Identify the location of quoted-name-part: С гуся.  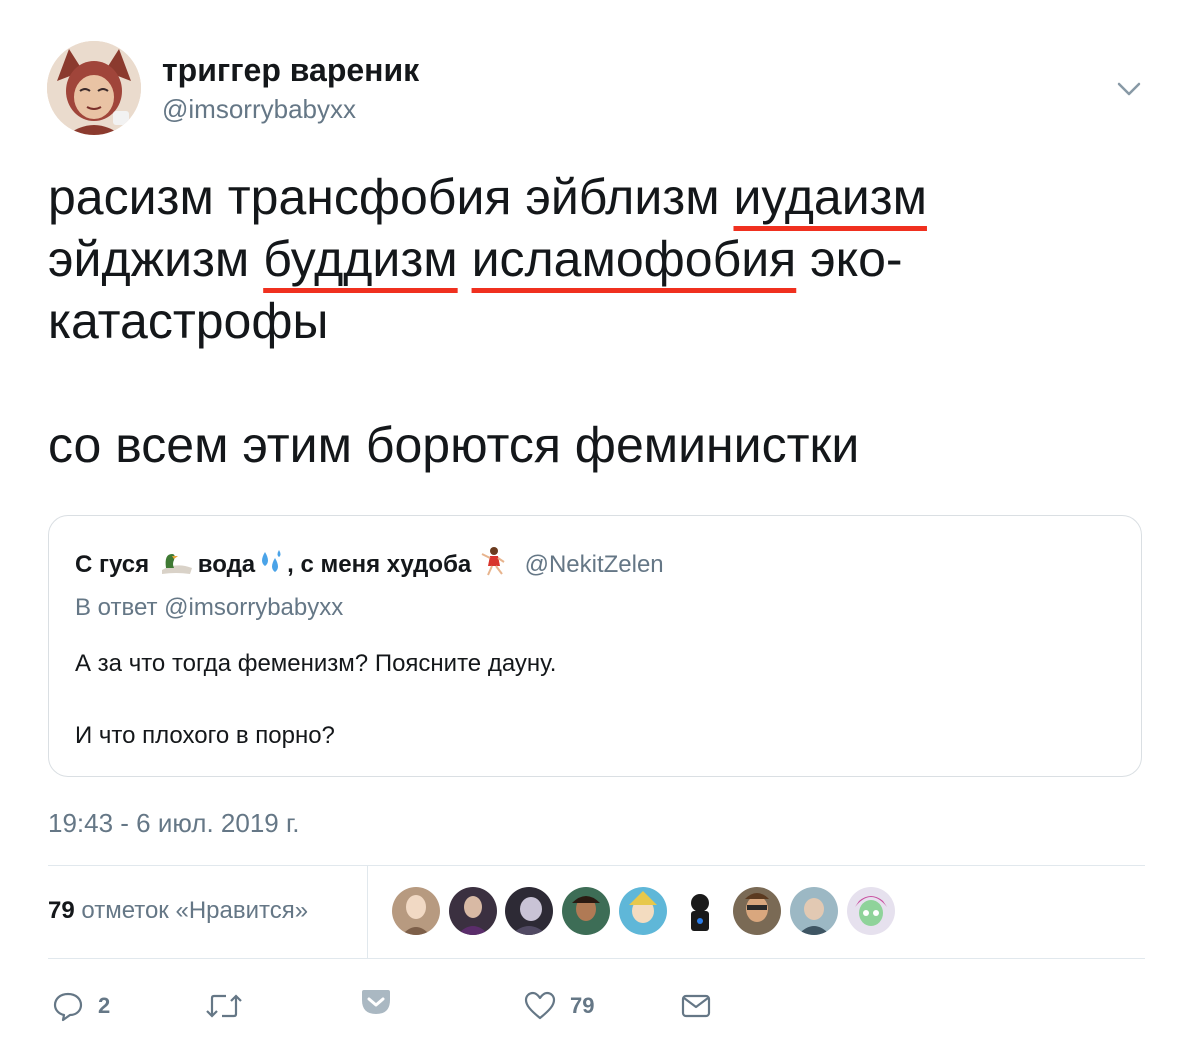
(112, 564).